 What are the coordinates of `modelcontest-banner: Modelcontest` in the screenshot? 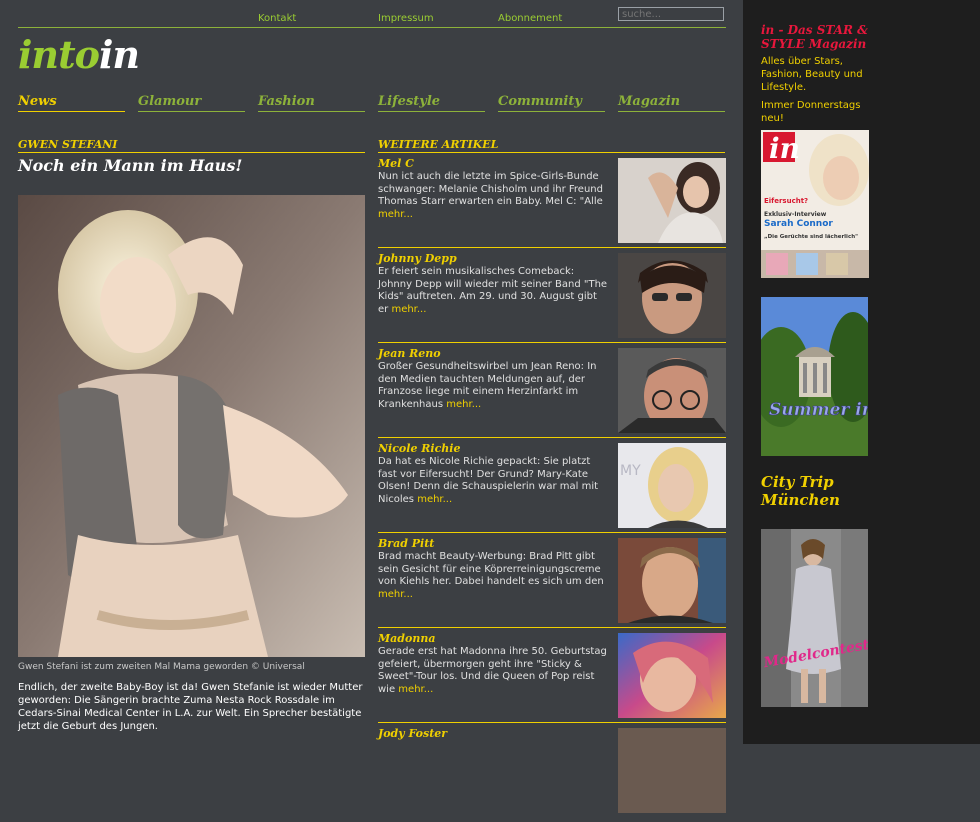 It's located at (814, 618).